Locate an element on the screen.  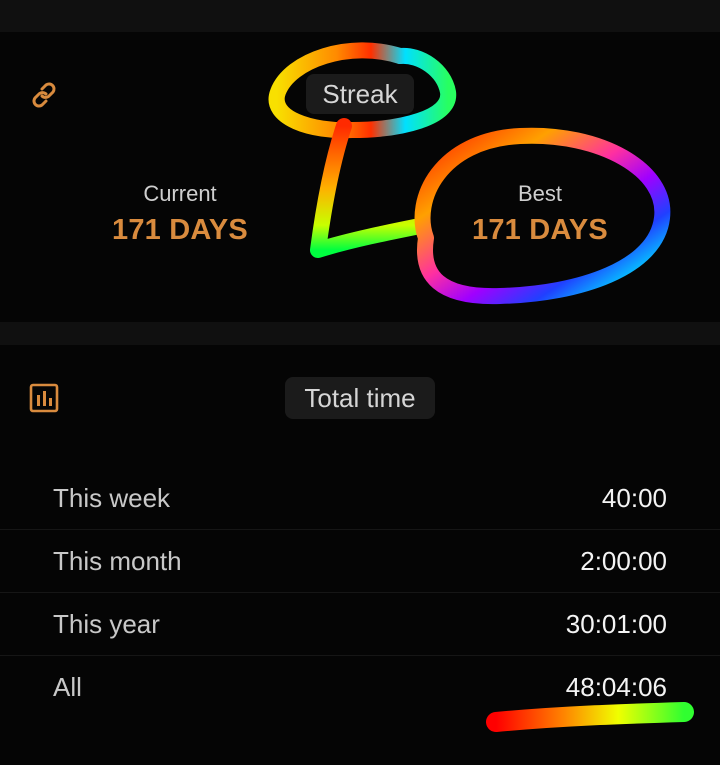
top-band is located at coordinates (360, 16).